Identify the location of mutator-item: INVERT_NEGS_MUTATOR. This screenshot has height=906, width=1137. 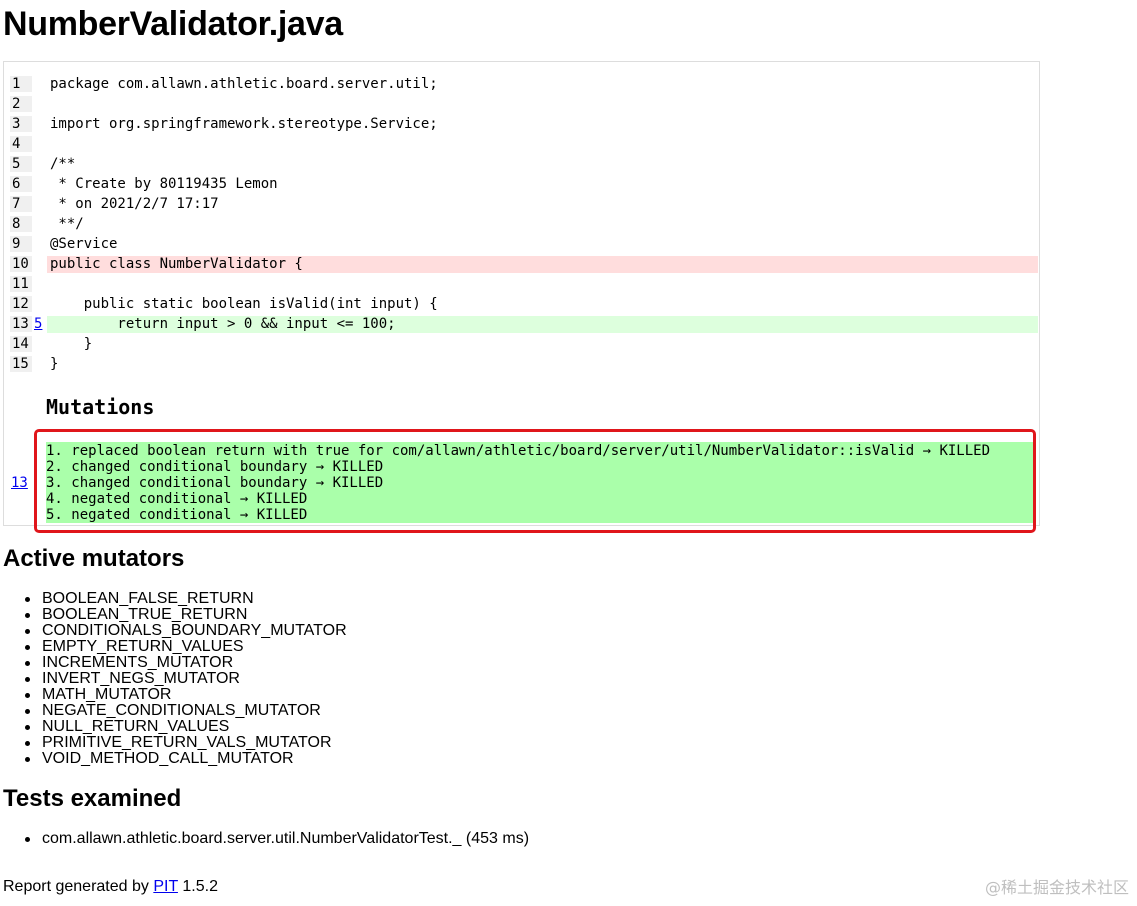
(186, 679).